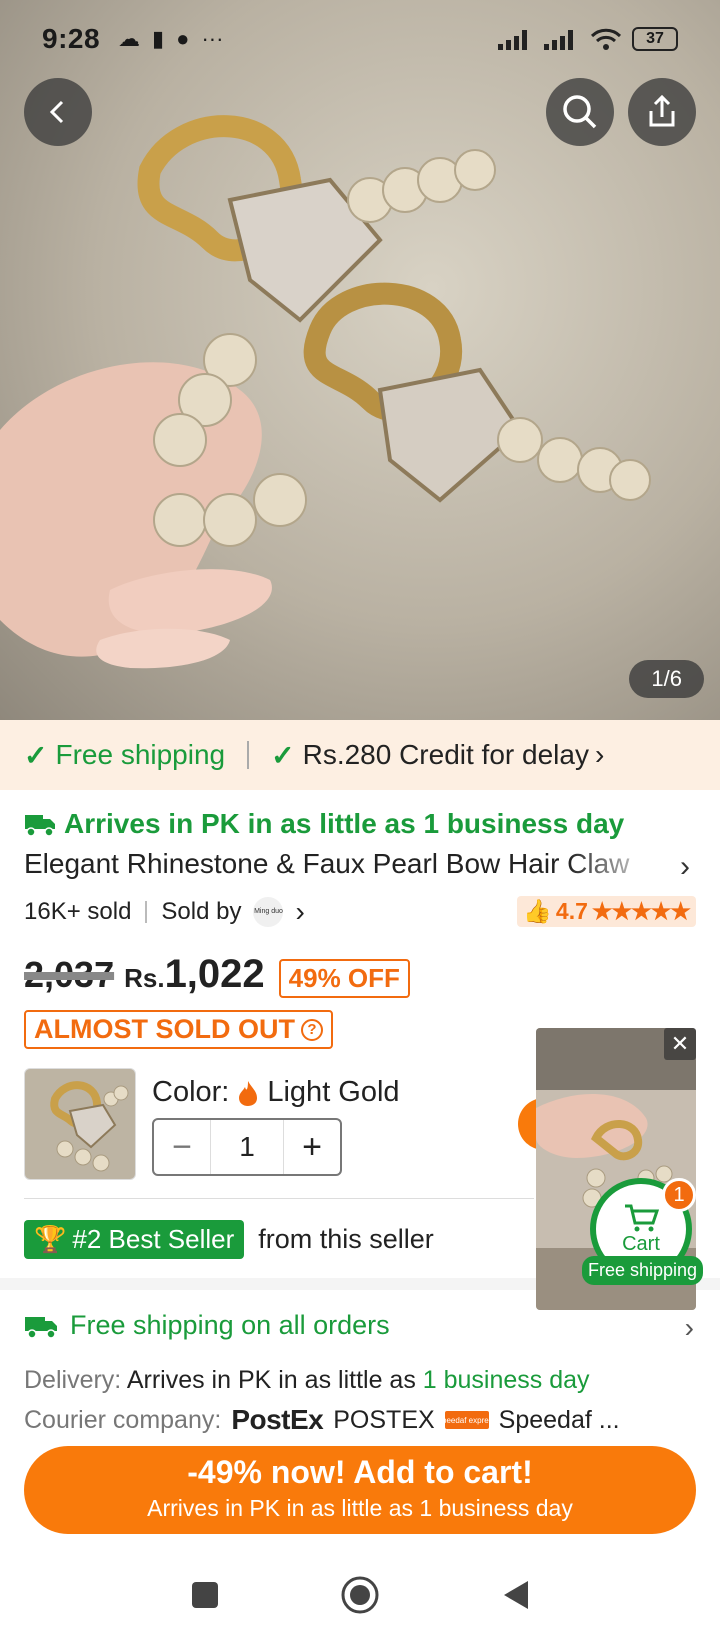 This screenshot has height=1640, width=720. Describe the element at coordinates (606, 39) in the screenshot. I see `wifi-icon` at that location.